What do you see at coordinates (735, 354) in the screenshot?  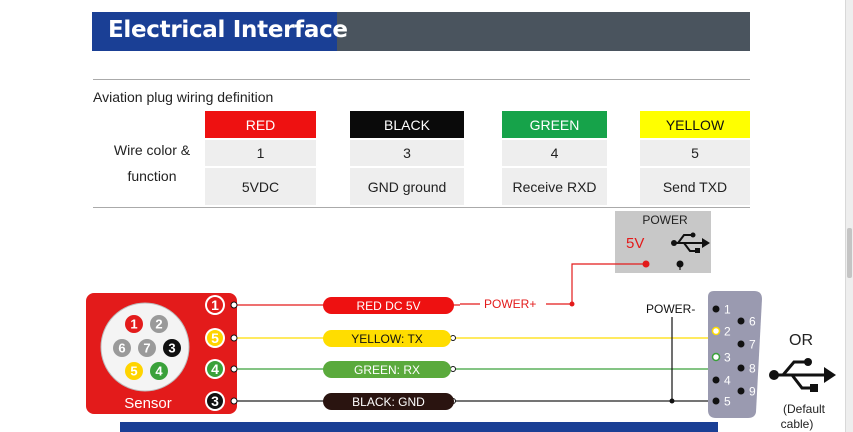 I see `db9-connector: 1 2 3 4 5 6 7 8 9` at bounding box center [735, 354].